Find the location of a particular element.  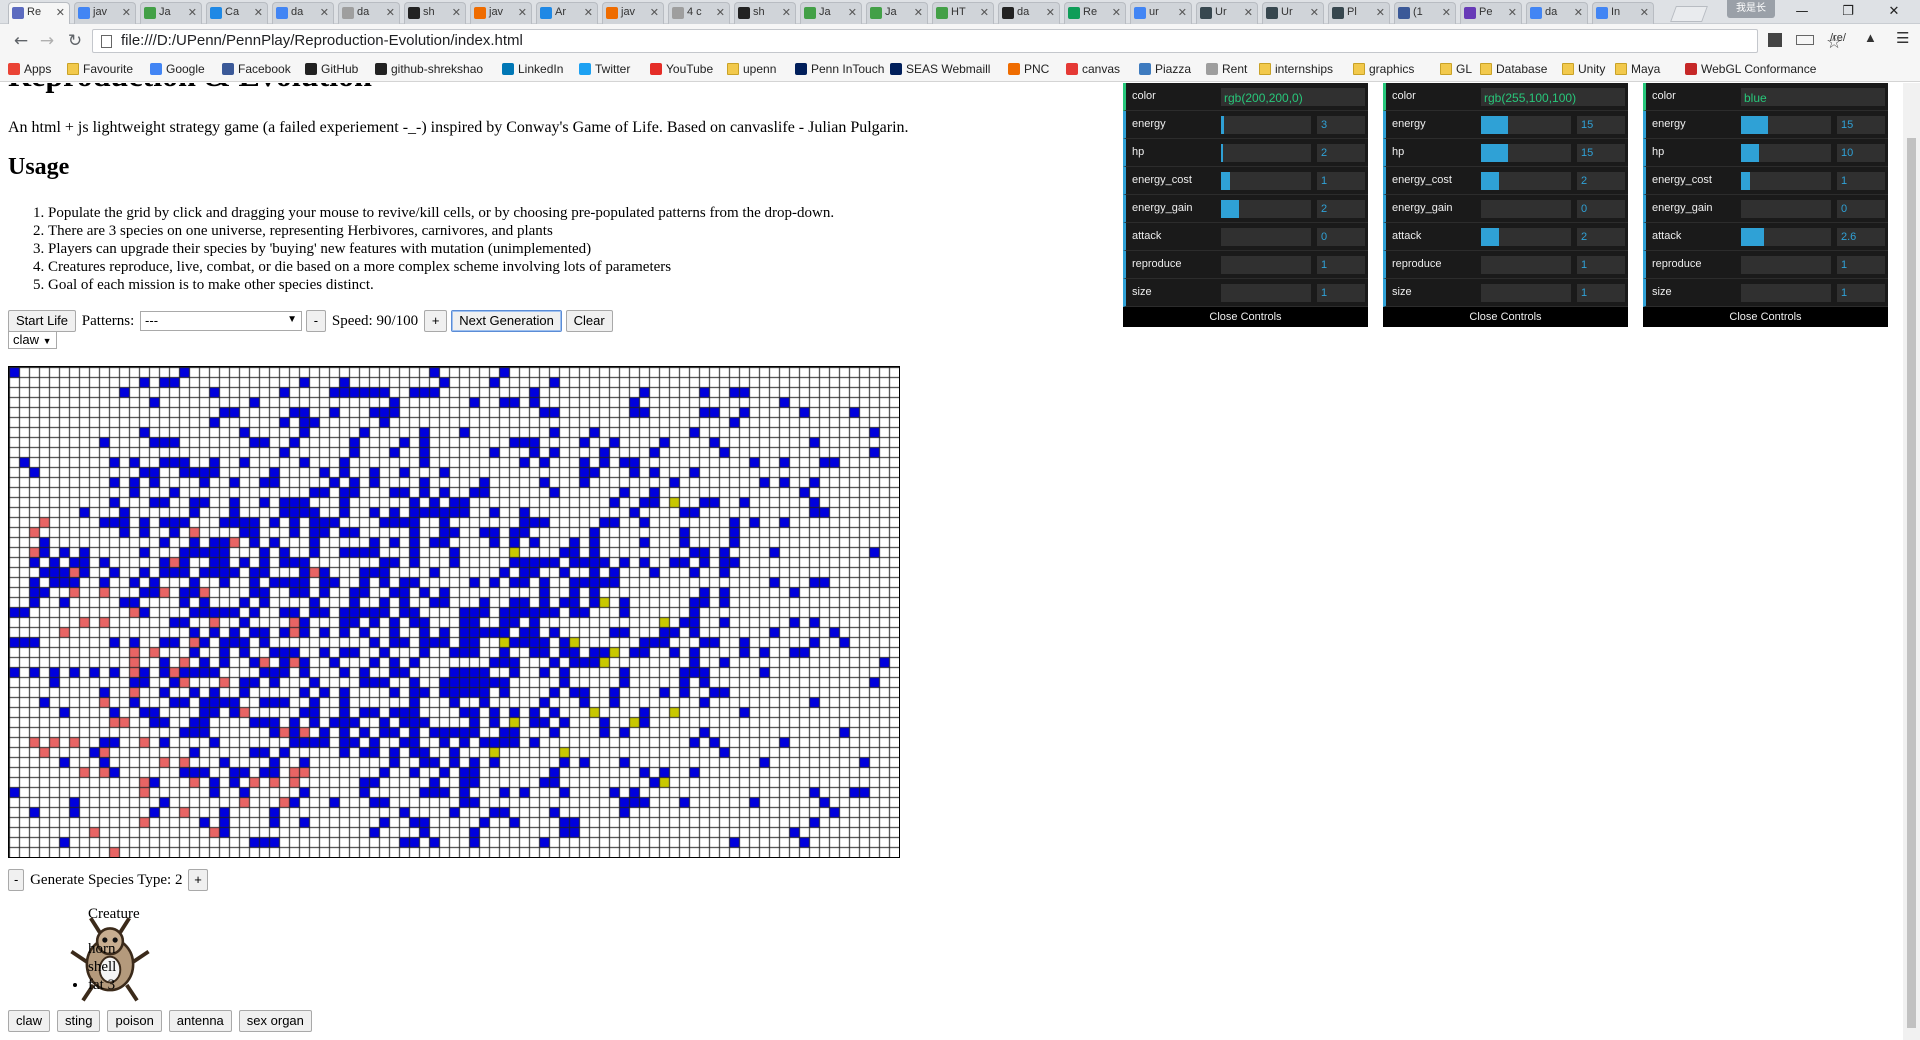

bookmark-item: LinkedIn is located at coordinates (532, 69).